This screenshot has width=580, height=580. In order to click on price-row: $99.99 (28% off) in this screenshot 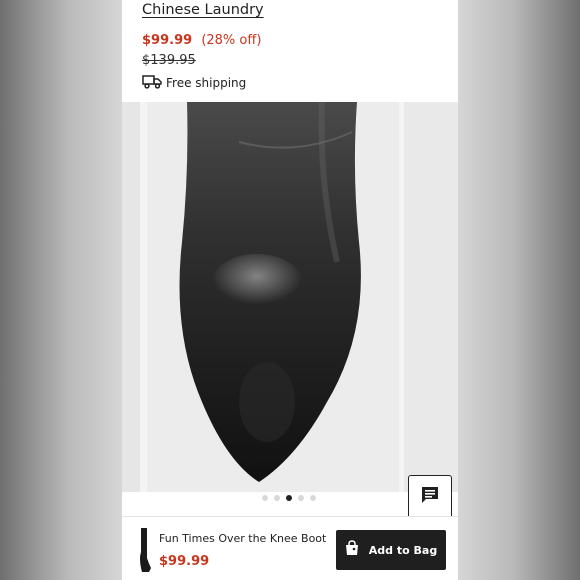, I will do `click(201, 40)`.